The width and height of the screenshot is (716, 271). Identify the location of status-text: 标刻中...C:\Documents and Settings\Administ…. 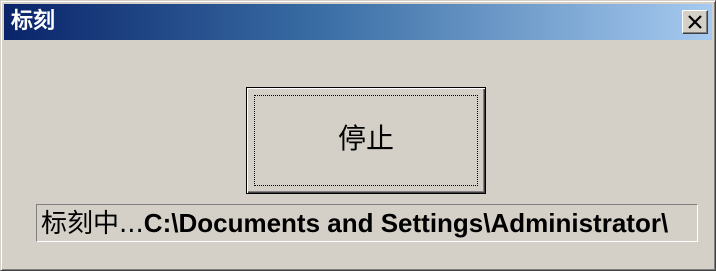
(354, 223).